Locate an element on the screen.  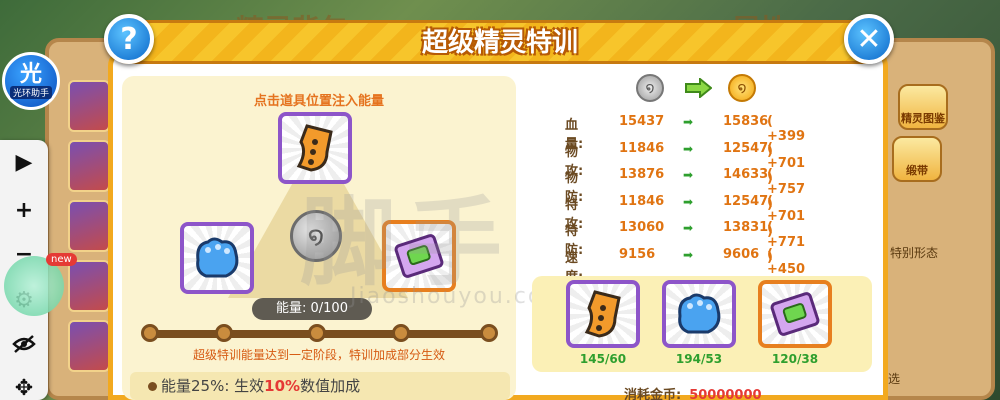
eye-off-icon is located at coordinates (24, 344).